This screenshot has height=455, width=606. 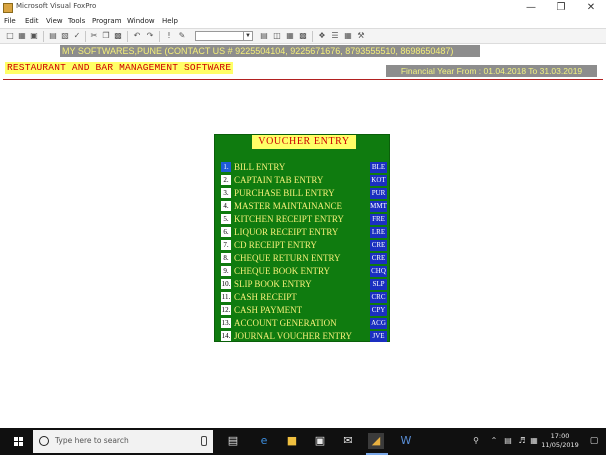 I want to click on voucher-item-cash-payment: 12. CASH PAYMENT CPY, so click(x=305, y=310).